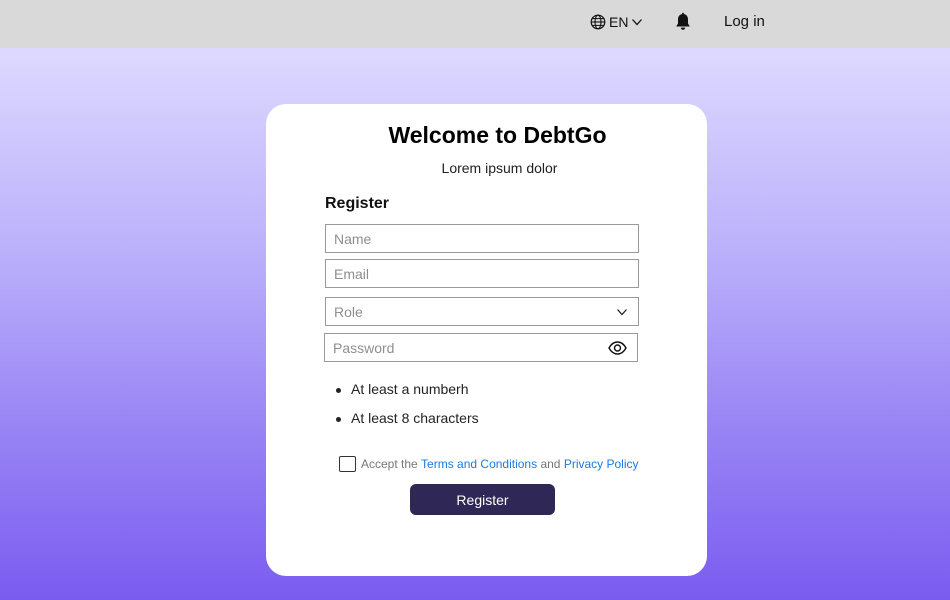 The image size is (950, 600). I want to click on password-rules-list: At least a numberh At least 8 characters, so click(407, 410).